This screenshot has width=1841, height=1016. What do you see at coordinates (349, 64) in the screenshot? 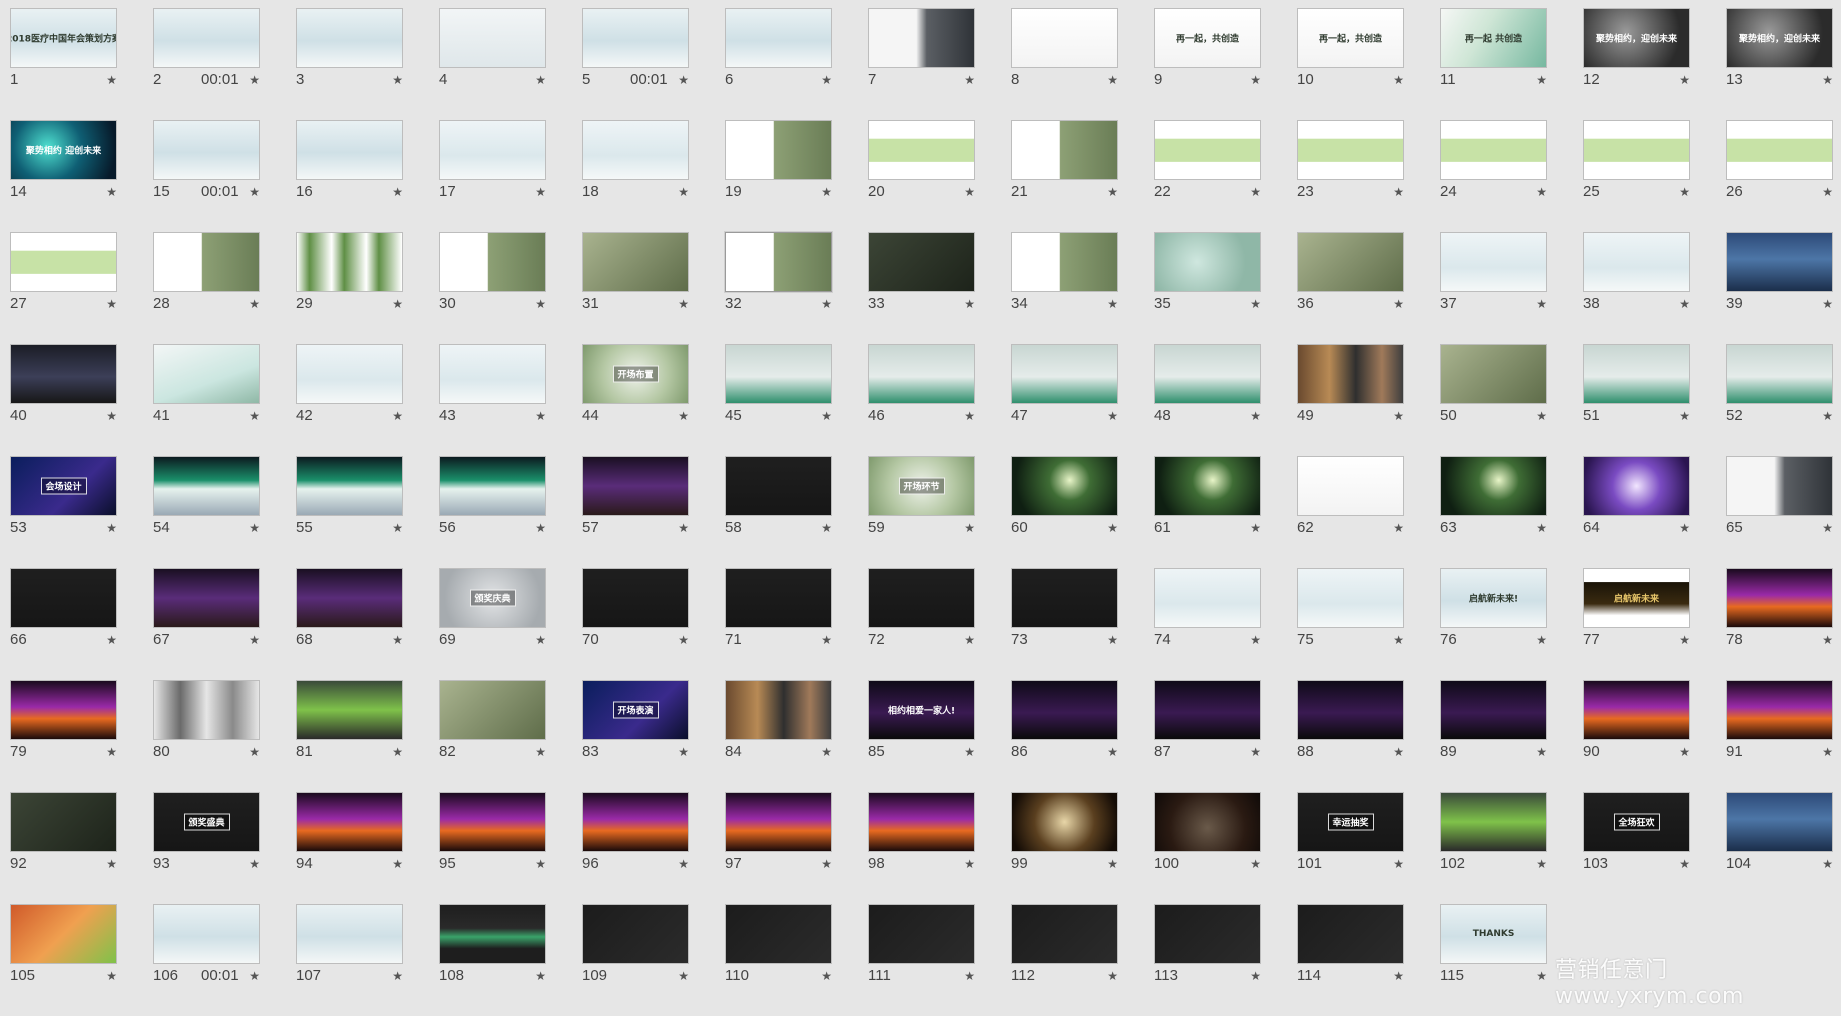
I see `slide-thumbnail-3: 3 ★` at bounding box center [349, 64].